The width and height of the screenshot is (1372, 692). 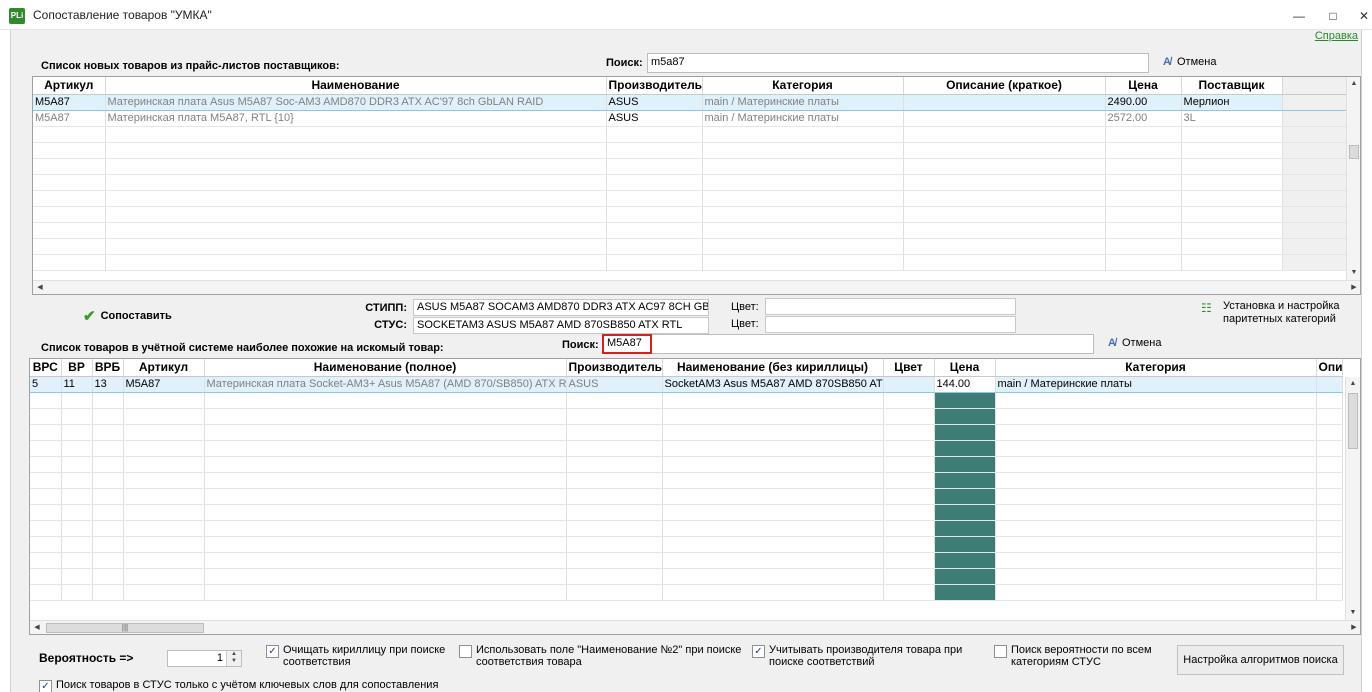 I want to click on col-maker: Производитель, so click(x=614, y=368).